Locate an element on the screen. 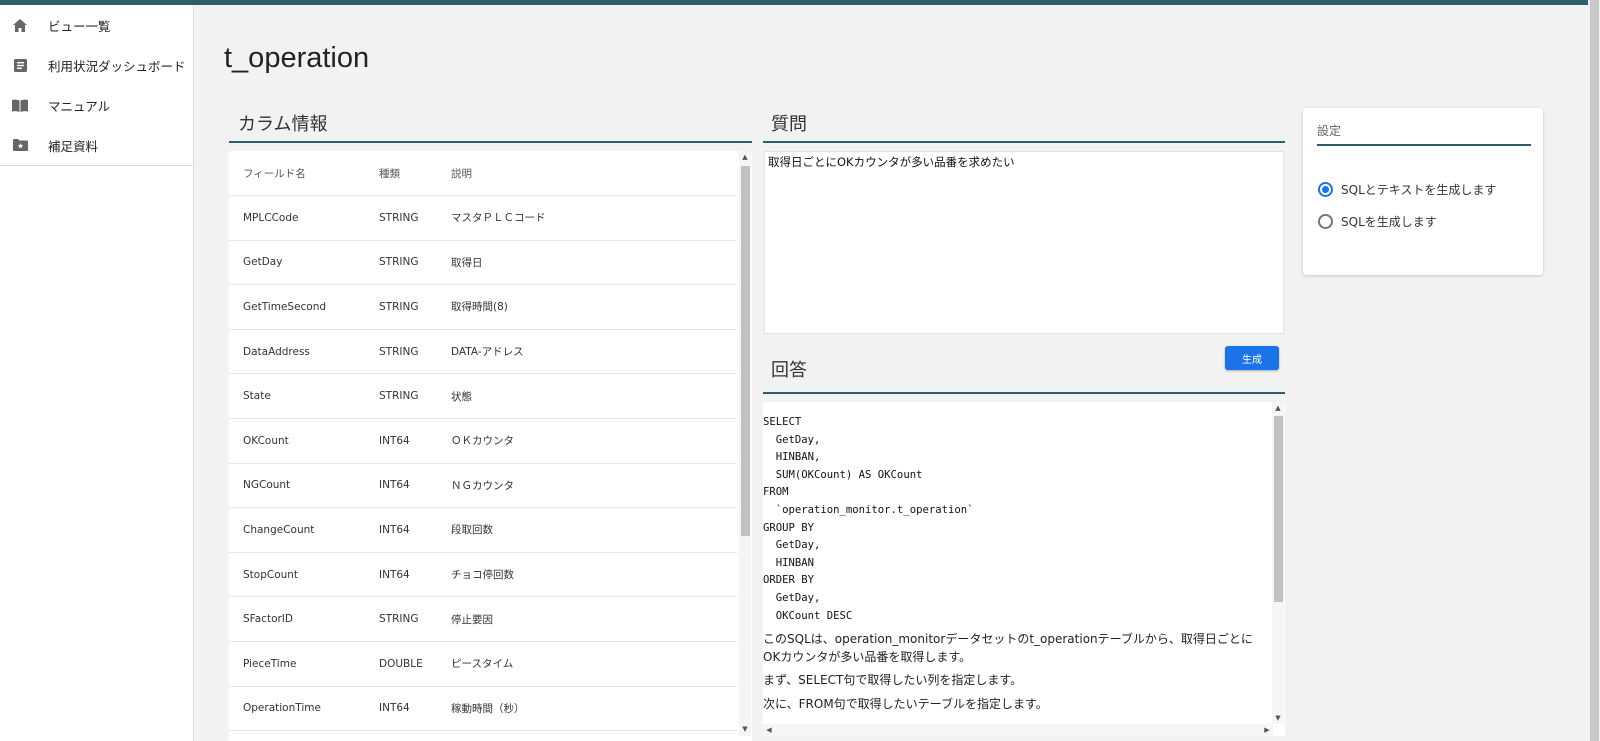 The image size is (1600, 741). table-row: PieceTime DOUBLE ピースタイム is located at coordinates (483, 664).